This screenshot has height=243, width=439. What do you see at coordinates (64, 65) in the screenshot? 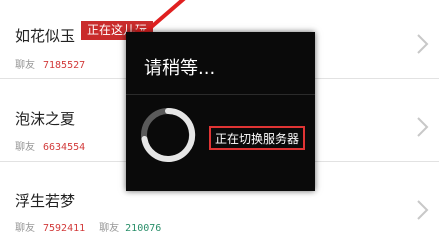
I see `friend-id: 7185527` at bounding box center [64, 65].